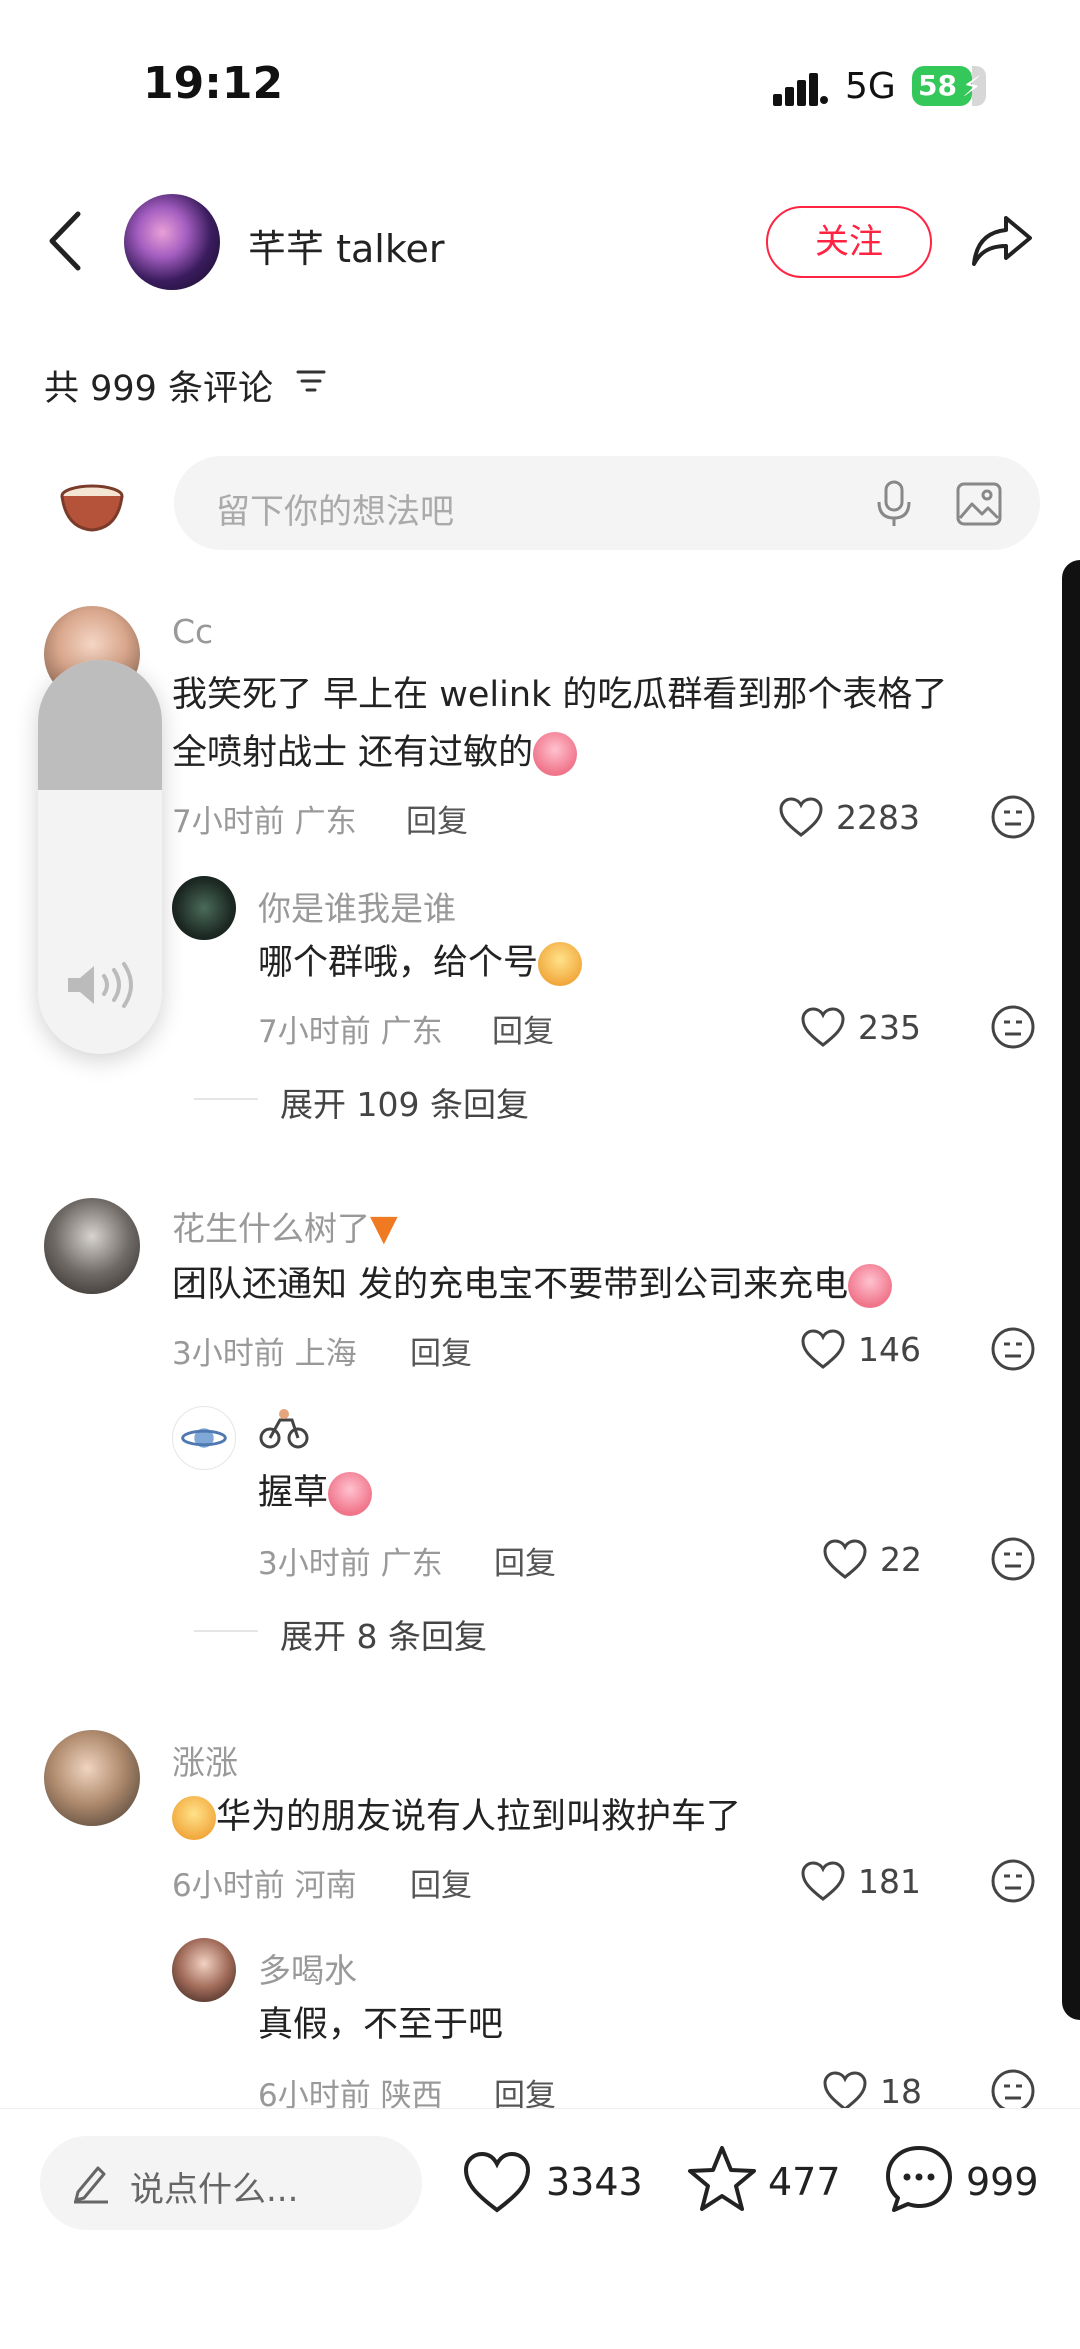 The width and height of the screenshot is (1080, 2349). What do you see at coordinates (100, 857) in the screenshot?
I see `volume-slider` at bounding box center [100, 857].